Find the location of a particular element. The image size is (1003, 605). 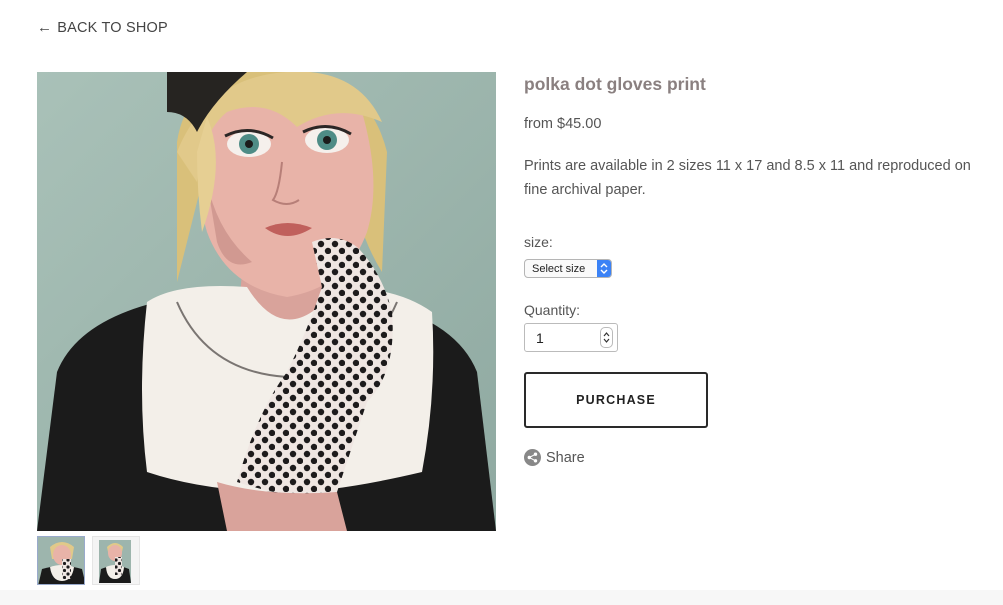

size-select-value: Select size is located at coordinates (559, 268).